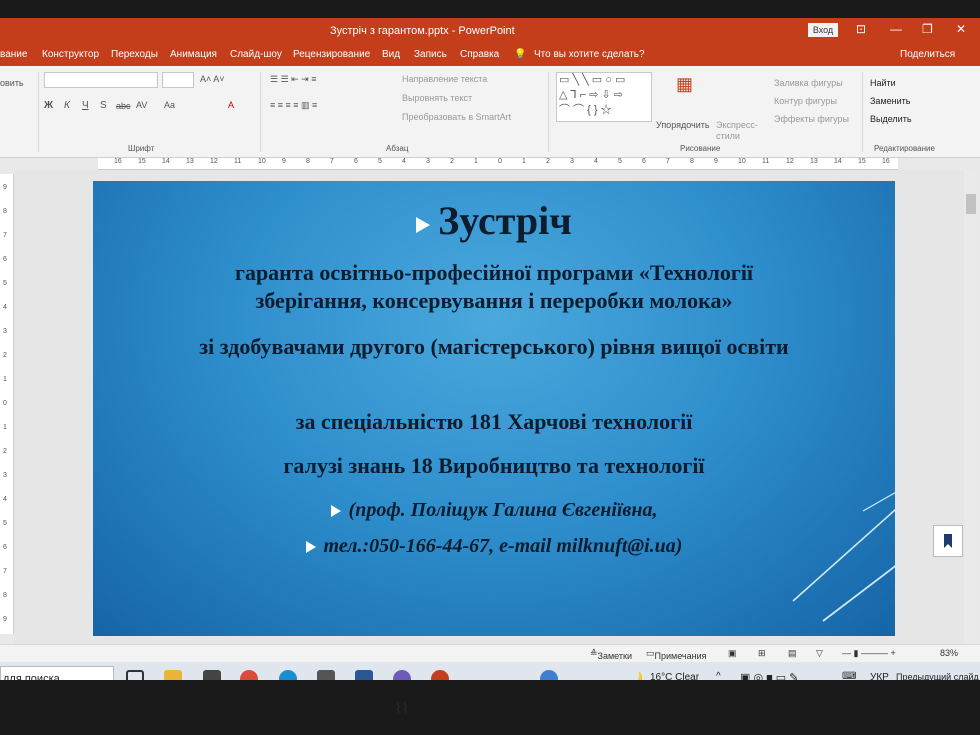 This screenshot has width=980, height=735. Describe the element at coordinates (742, 161) in the screenshot. I see `ruler-tick-label: 10` at that location.